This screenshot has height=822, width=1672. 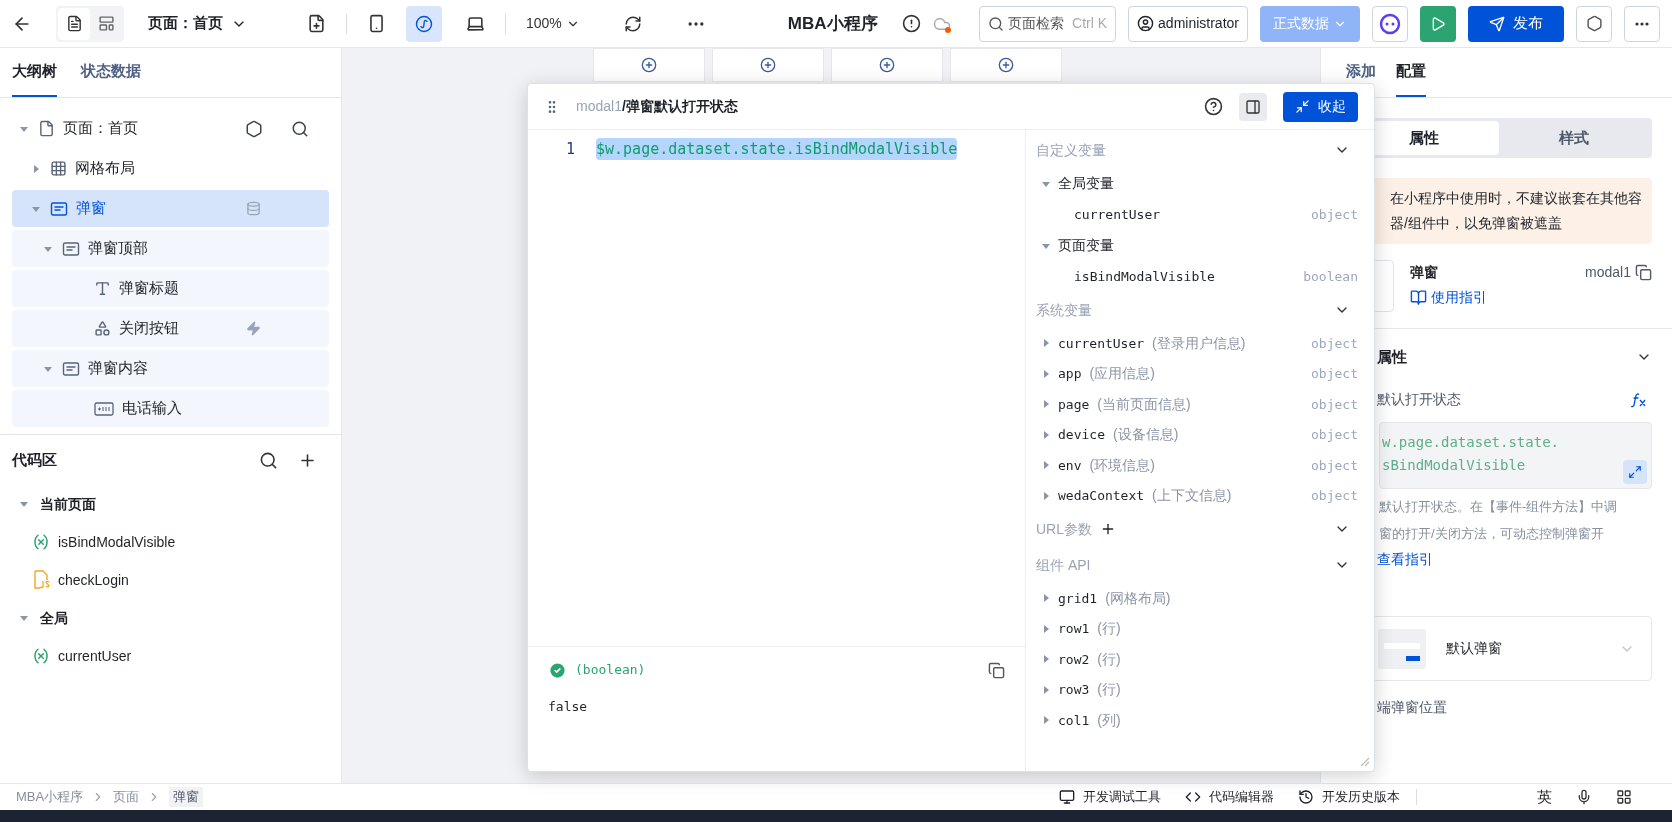 What do you see at coordinates (34, 459) in the screenshot?
I see `section-title: 代码区` at bounding box center [34, 459].